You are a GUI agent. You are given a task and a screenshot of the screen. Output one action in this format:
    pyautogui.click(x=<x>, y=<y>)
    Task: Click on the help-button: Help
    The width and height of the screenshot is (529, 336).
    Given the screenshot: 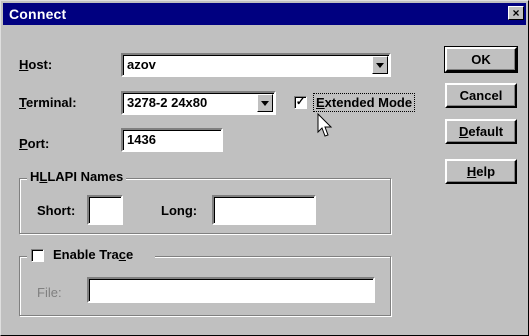 What is the action you would take?
    pyautogui.click(x=481, y=171)
    